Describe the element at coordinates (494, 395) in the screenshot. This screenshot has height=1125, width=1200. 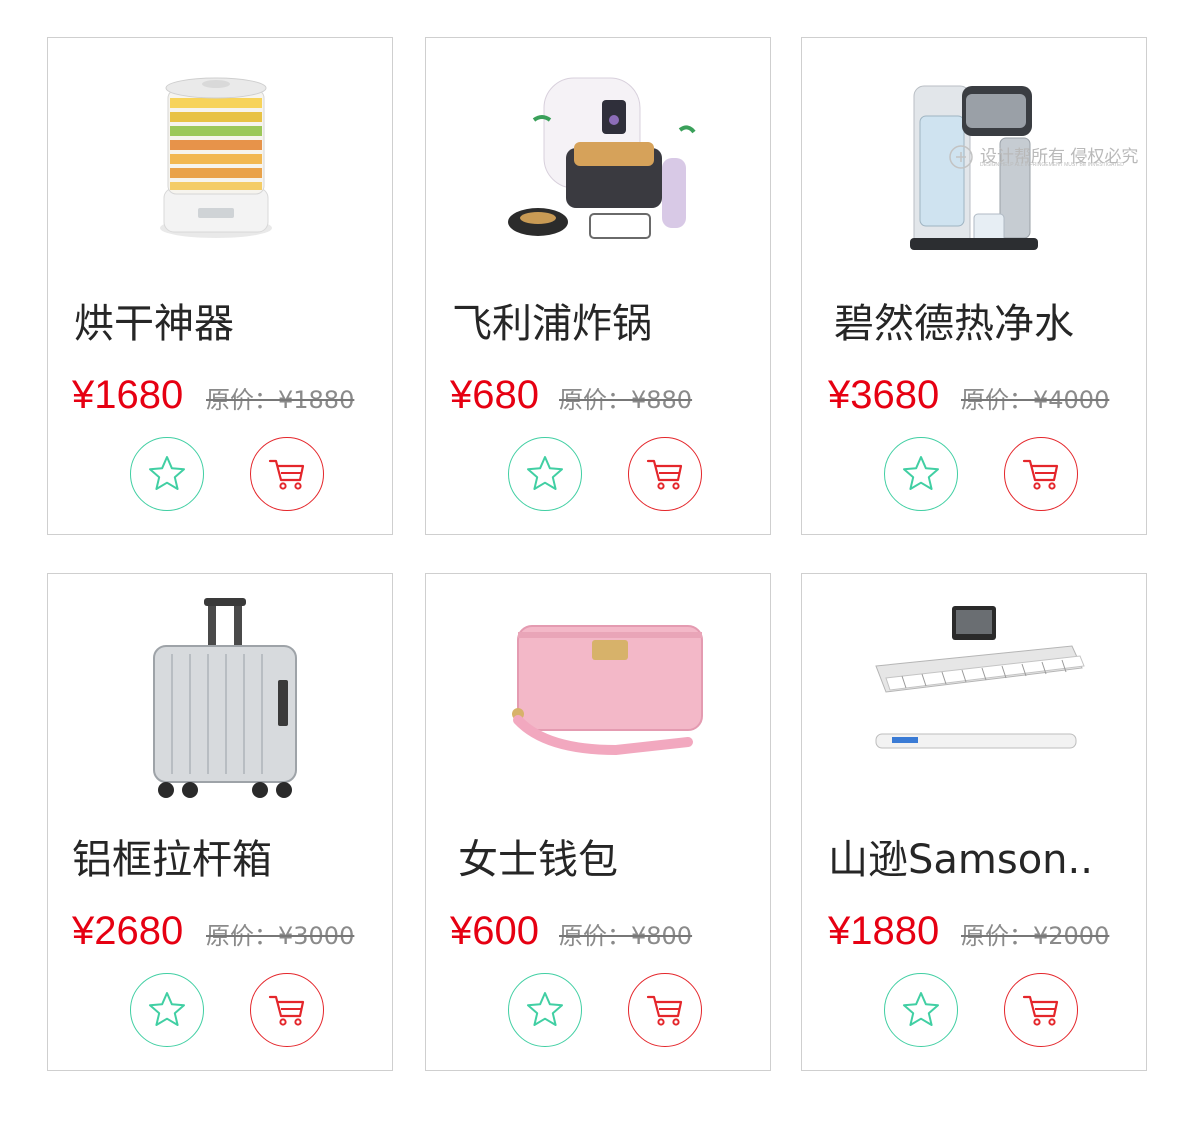
I see `product-price: ¥680` at that location.